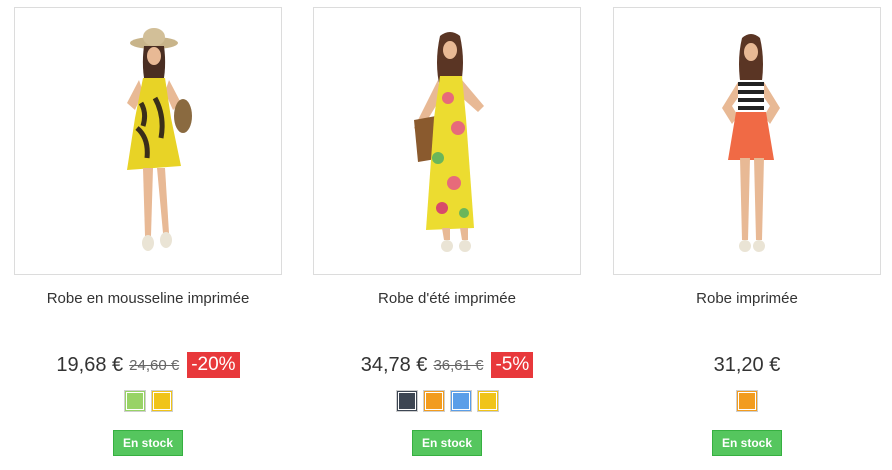 The width and height of the screenshot is (892, 470). I want to click on discount-badge: -5%, so click(512, 365).